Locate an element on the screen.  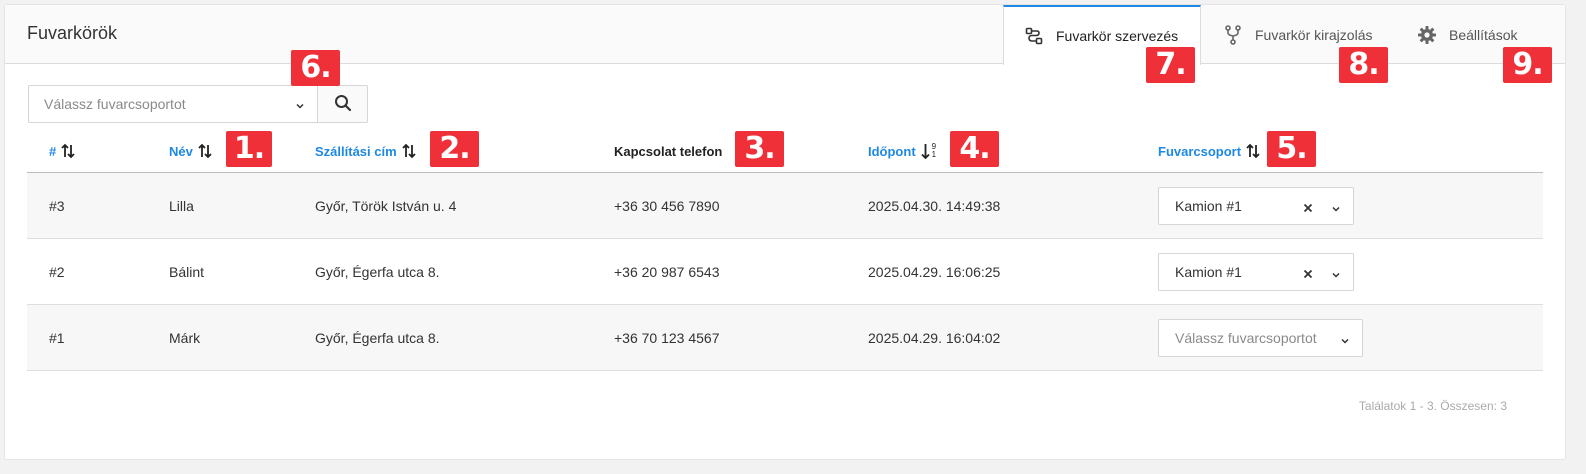
search-icon is located at coordinates (343, 104).